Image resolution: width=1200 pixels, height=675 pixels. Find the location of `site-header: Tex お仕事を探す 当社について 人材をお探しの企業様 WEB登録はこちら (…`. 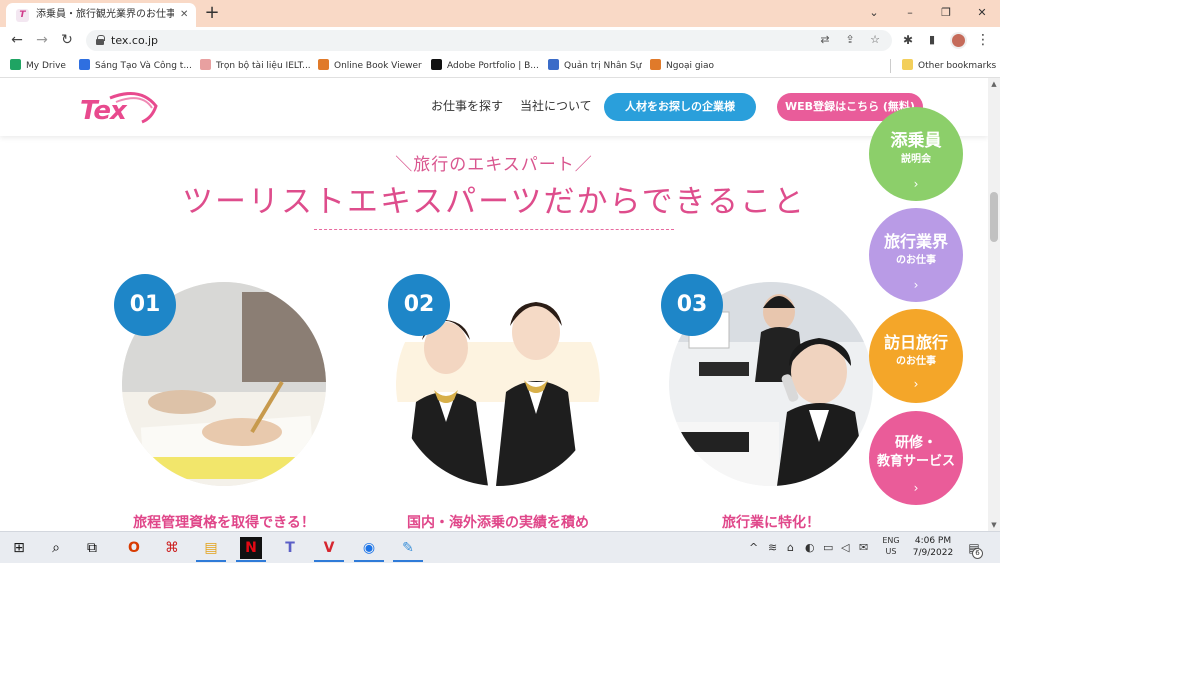

site-header: Tex お仕事を探す 当社について 人材をお探しの企業様 WEB登録はこちら (… is located at coordinates (494, 107).